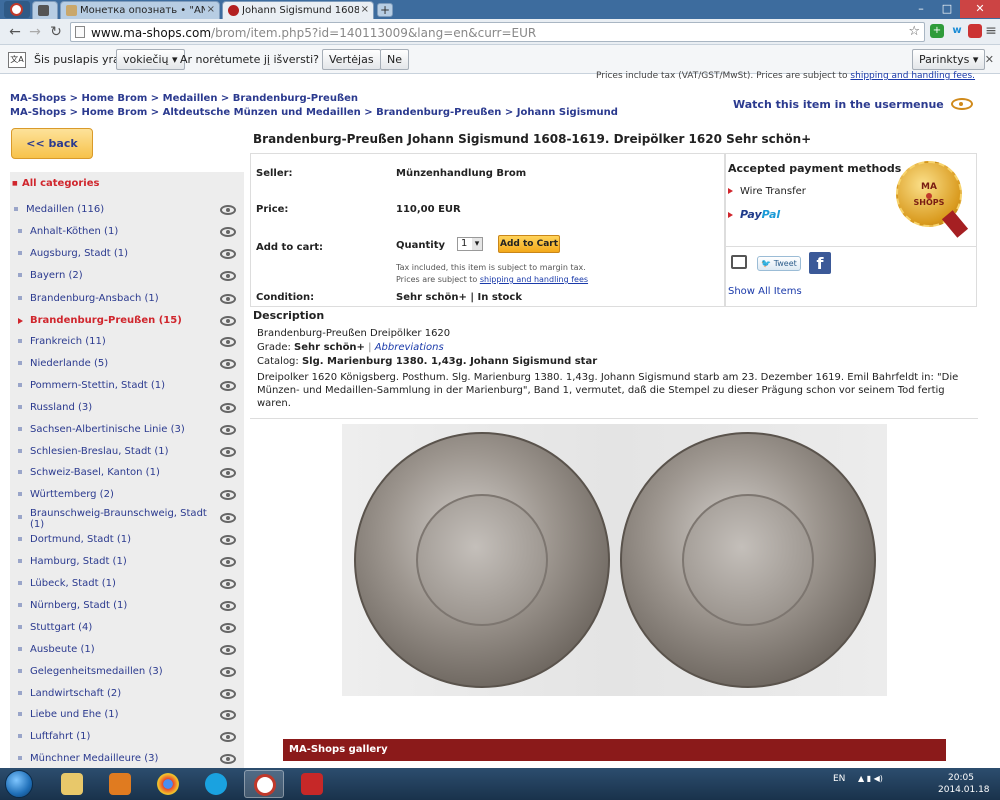 The height and width of the screenshot is (800, 1000). Describe the element at coordinates (72, 784) in the screenshot. I see `explorer-app` at that location.